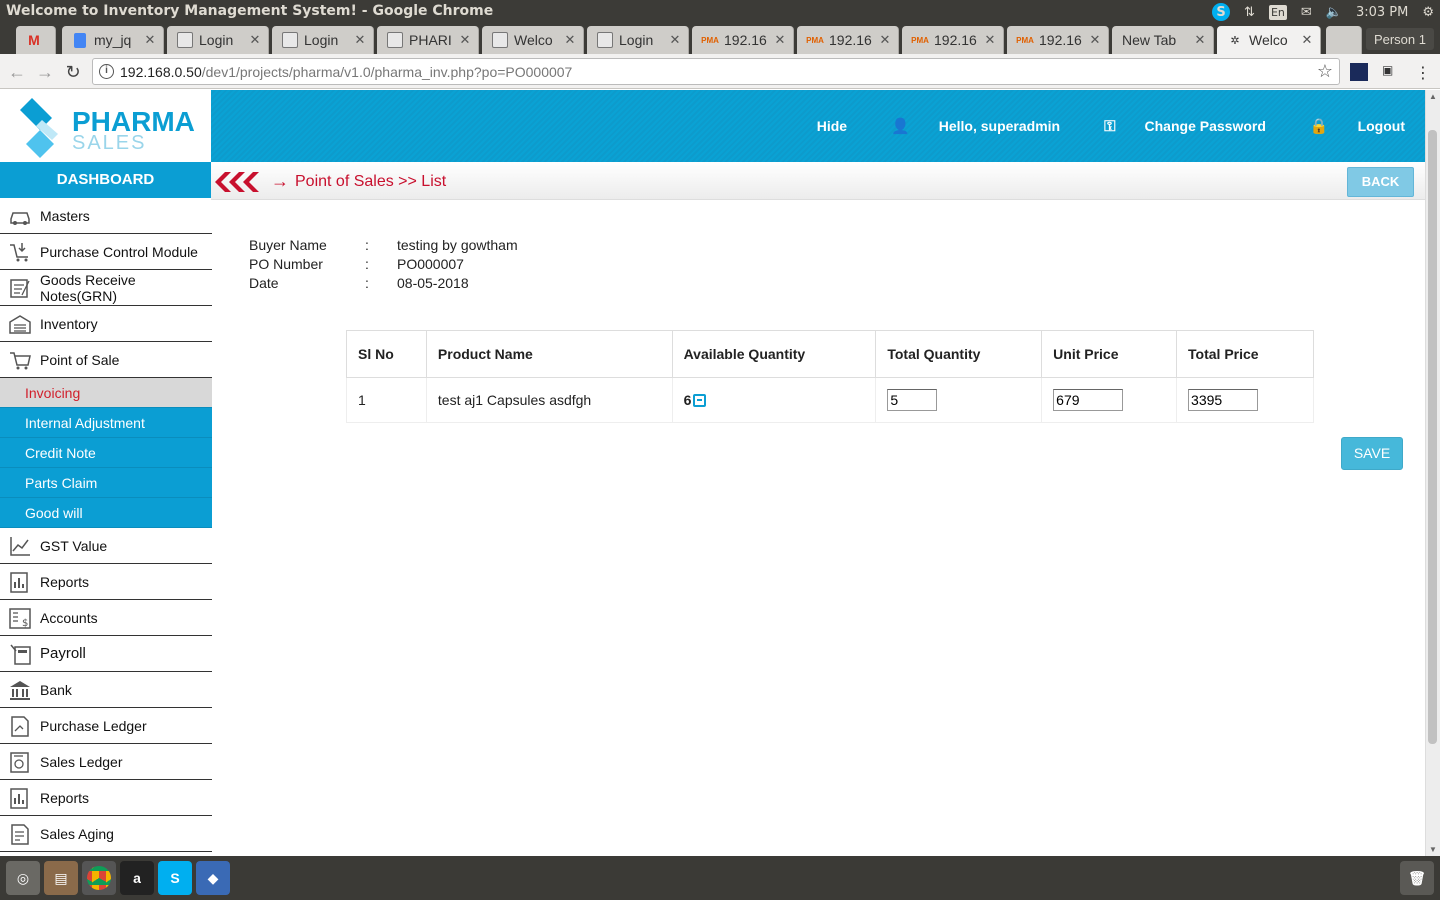 Image resolution: width=1440 pixels, height=900 pixels. What do you see at coordinates (900, 126) in the screenshot?
I see `user-icon: 👤` at bounding box center [900, 126].